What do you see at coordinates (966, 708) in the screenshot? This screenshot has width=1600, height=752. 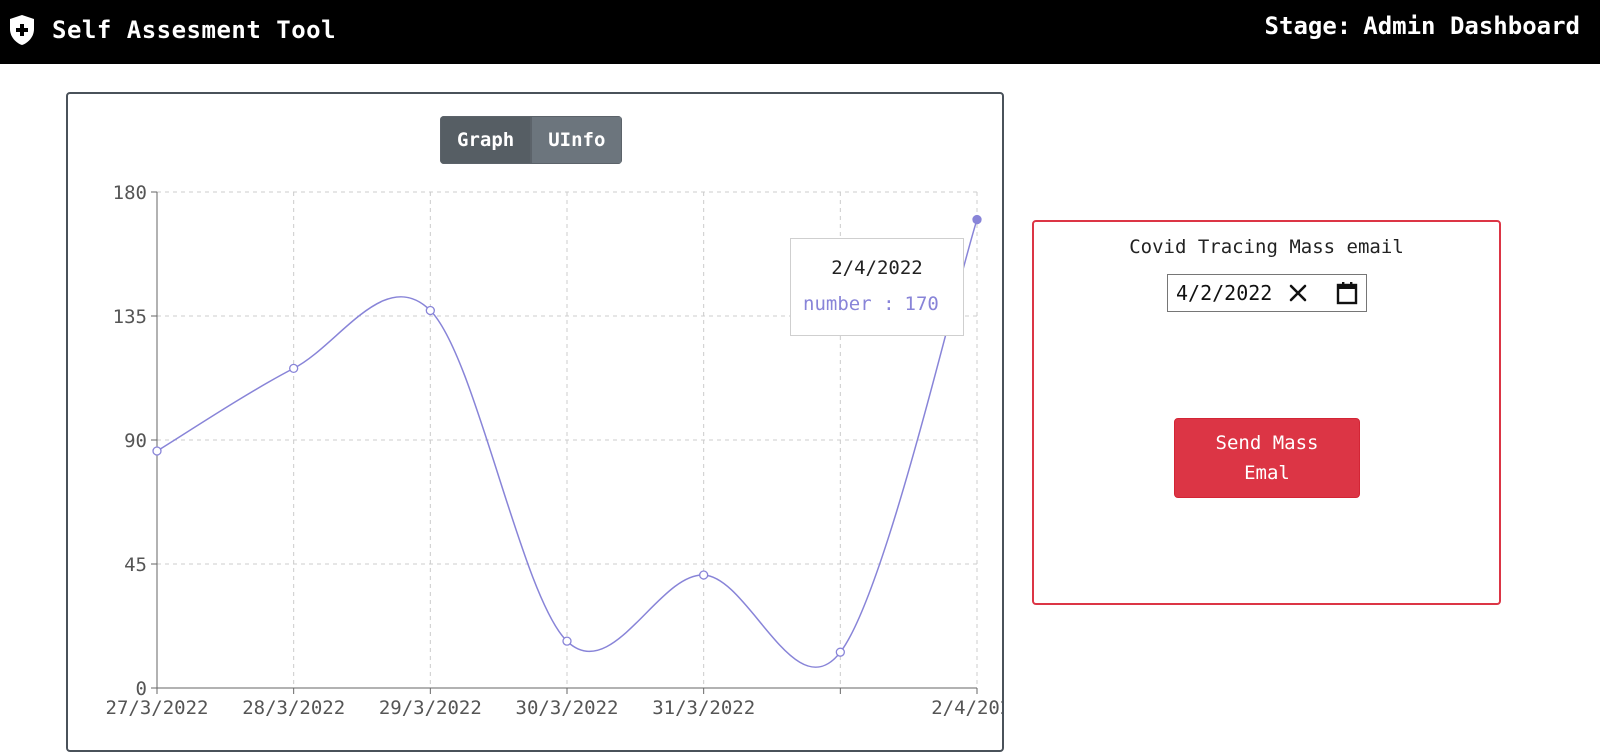 I see `x-tick-label: 2/4/2022` at bounding box center [966, 708].